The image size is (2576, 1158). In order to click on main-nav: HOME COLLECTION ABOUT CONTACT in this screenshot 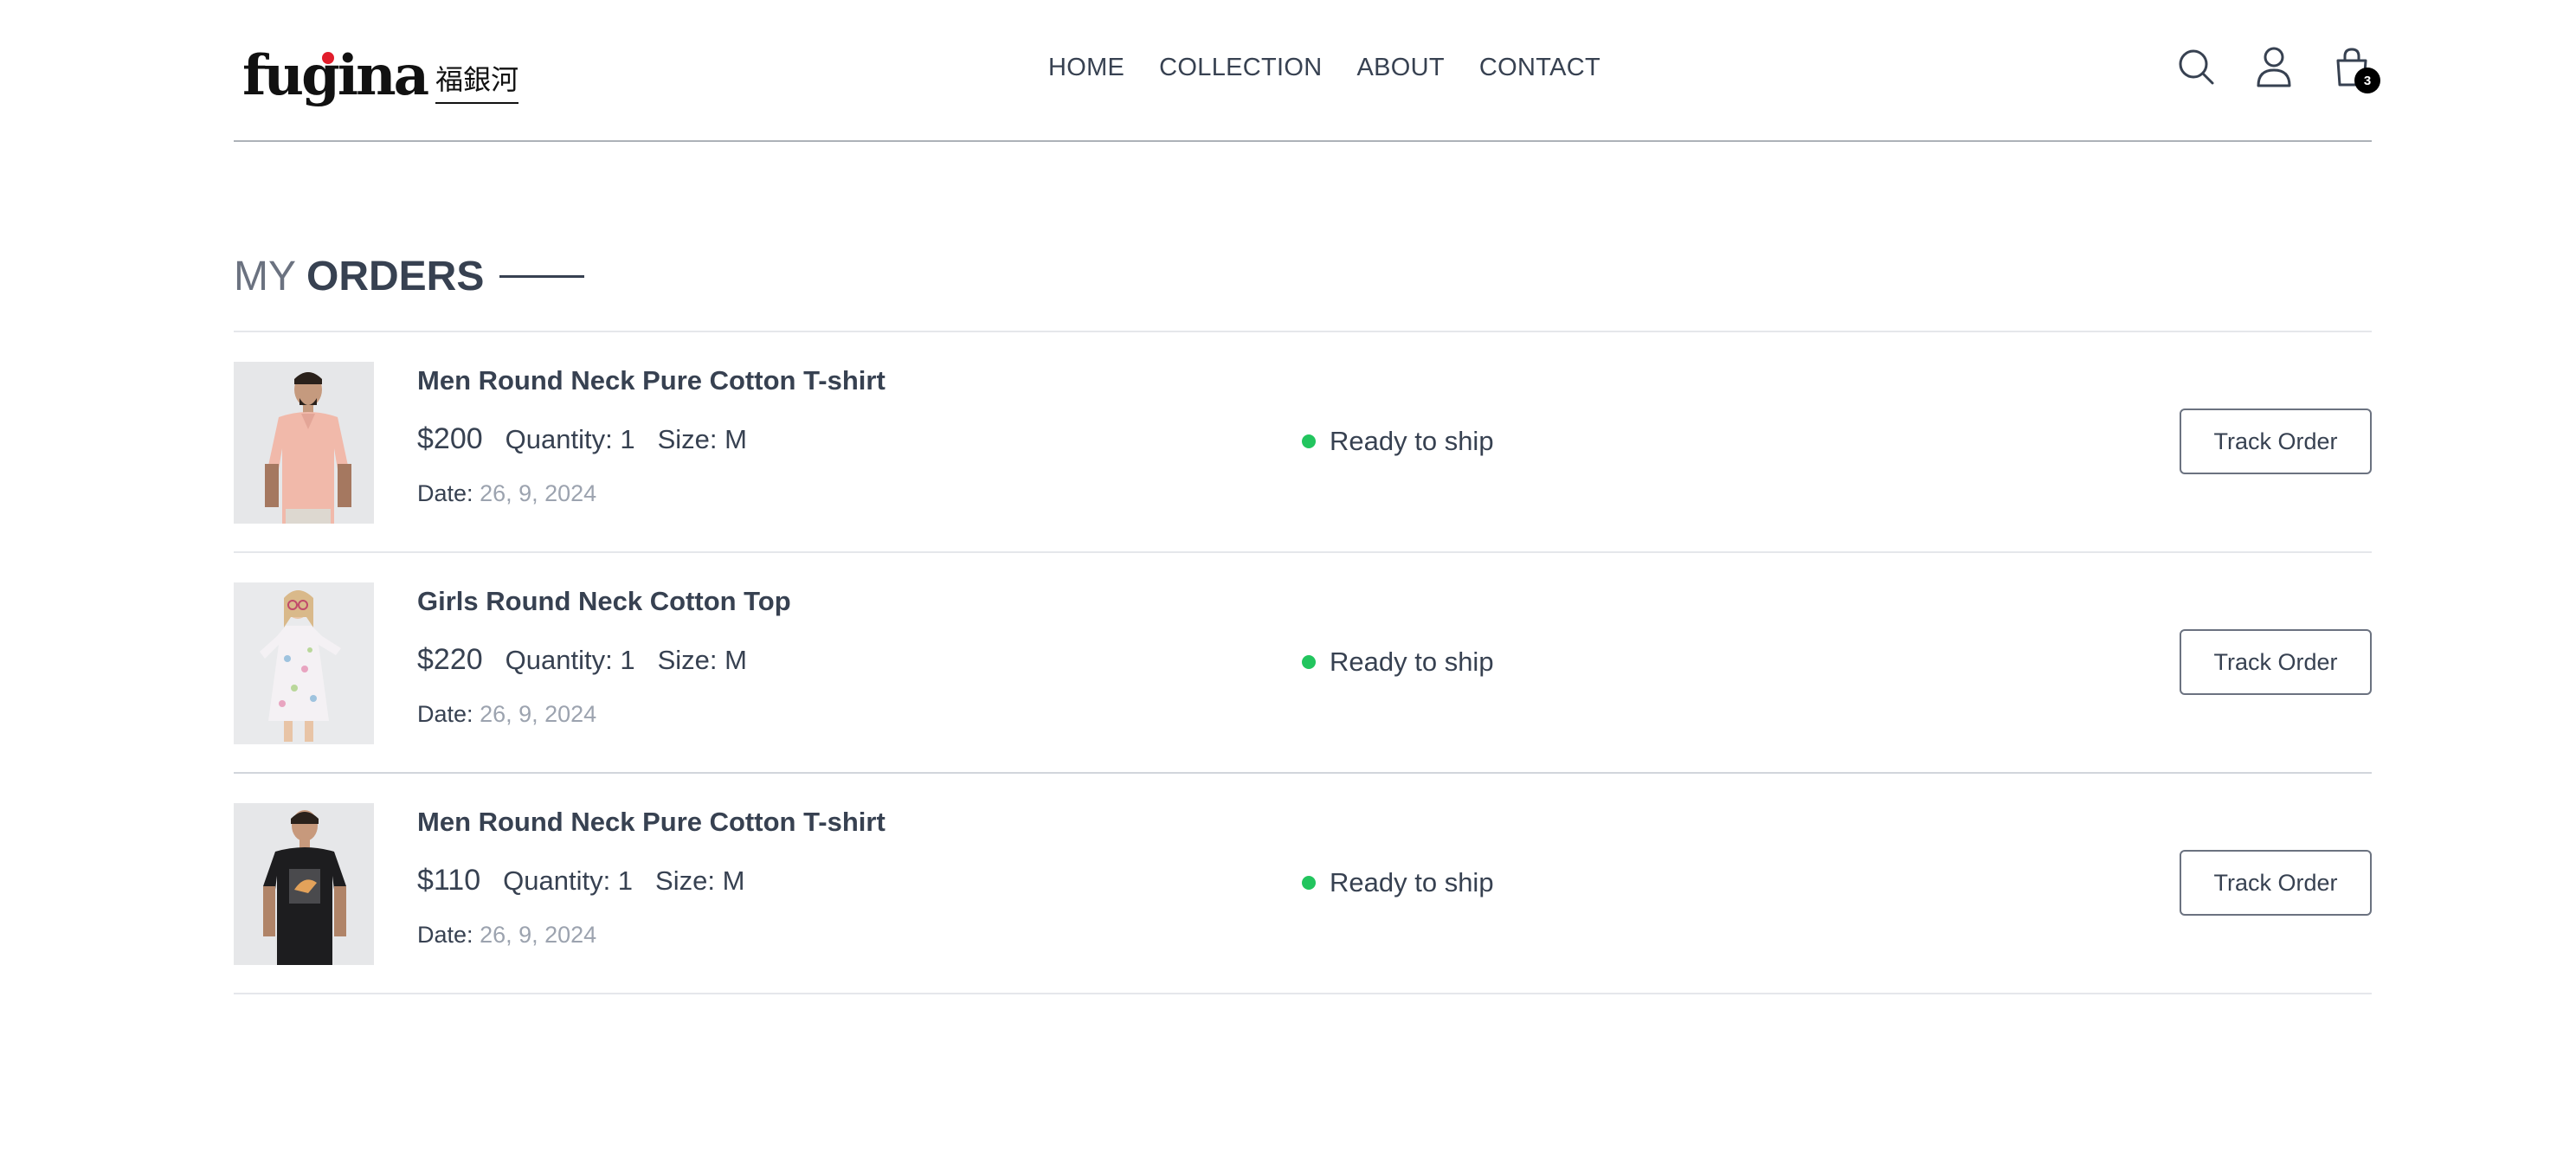, I will do `click(1303, 68)`.